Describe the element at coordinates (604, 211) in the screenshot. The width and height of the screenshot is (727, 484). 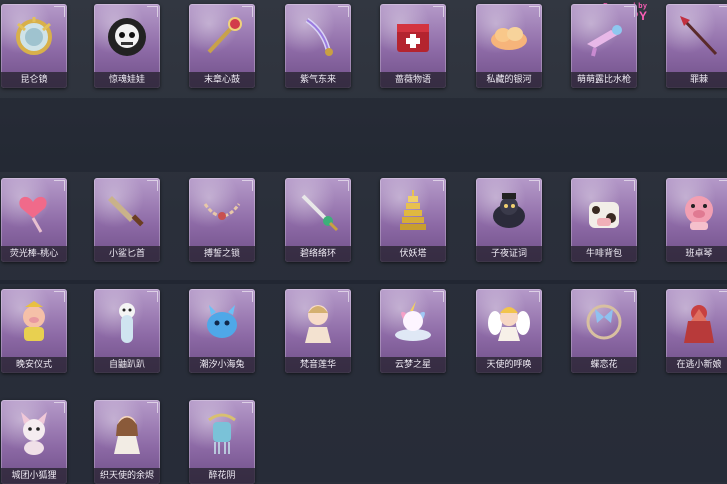
I see `cow-backpack-icon` at that location.